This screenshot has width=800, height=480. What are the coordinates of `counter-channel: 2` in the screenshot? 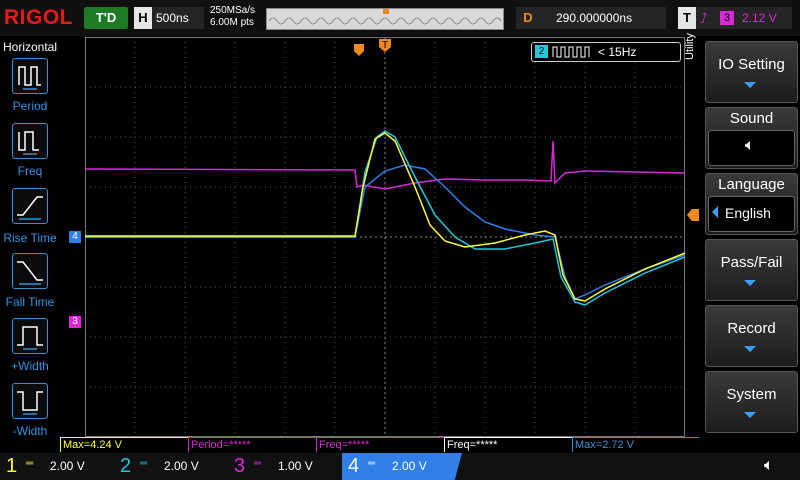 It's located at (541, 51).